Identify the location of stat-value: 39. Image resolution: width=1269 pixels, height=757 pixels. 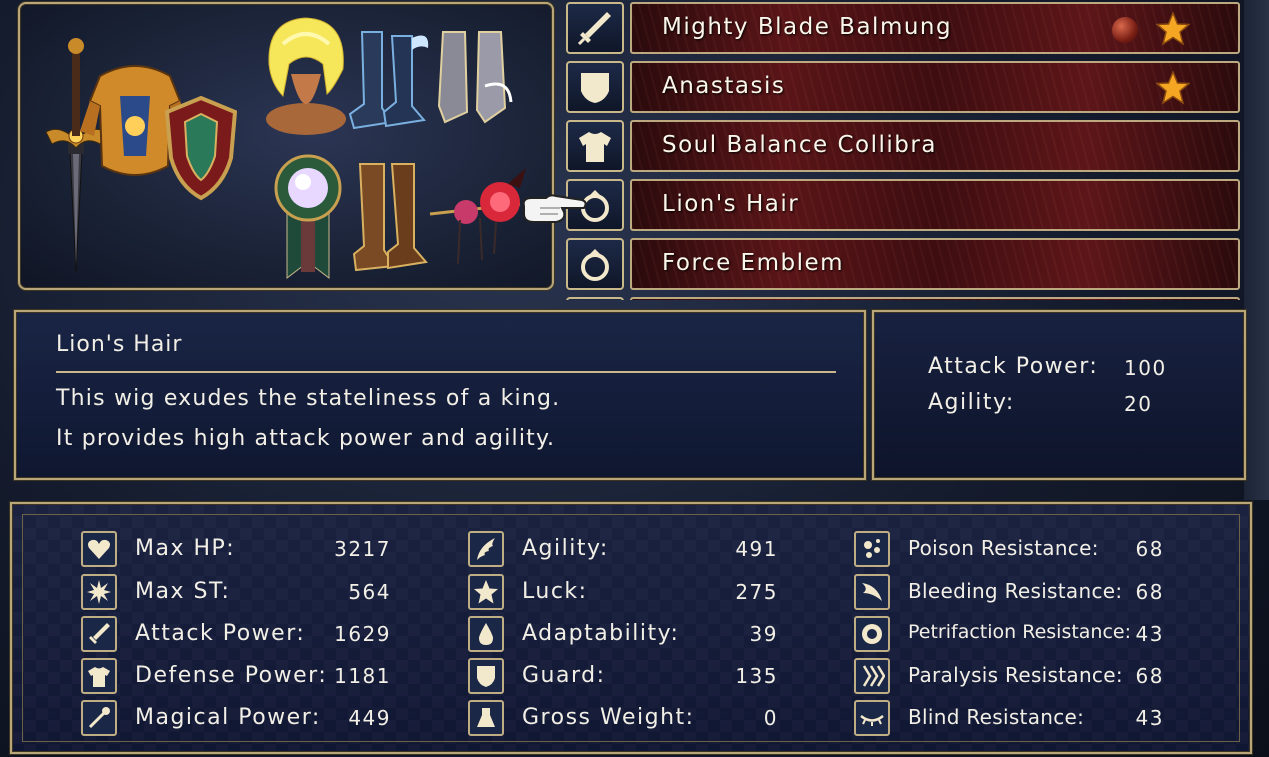
(763, 634).